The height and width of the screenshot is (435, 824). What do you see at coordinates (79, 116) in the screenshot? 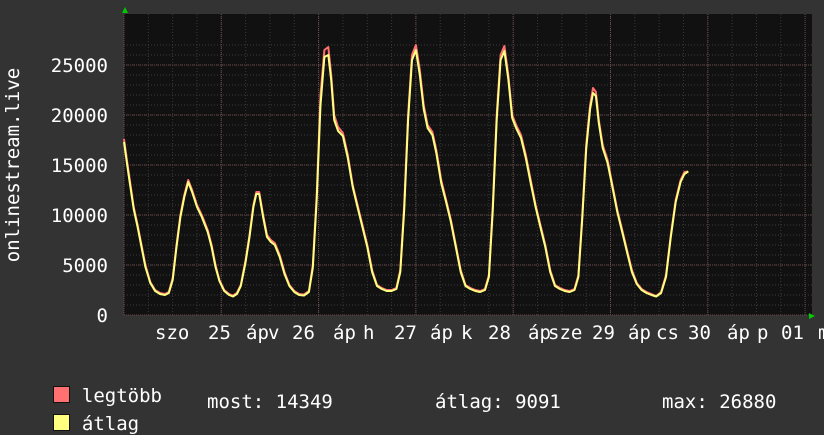
I see `y-tick-label: 20000` at bounding box center [79, 116].